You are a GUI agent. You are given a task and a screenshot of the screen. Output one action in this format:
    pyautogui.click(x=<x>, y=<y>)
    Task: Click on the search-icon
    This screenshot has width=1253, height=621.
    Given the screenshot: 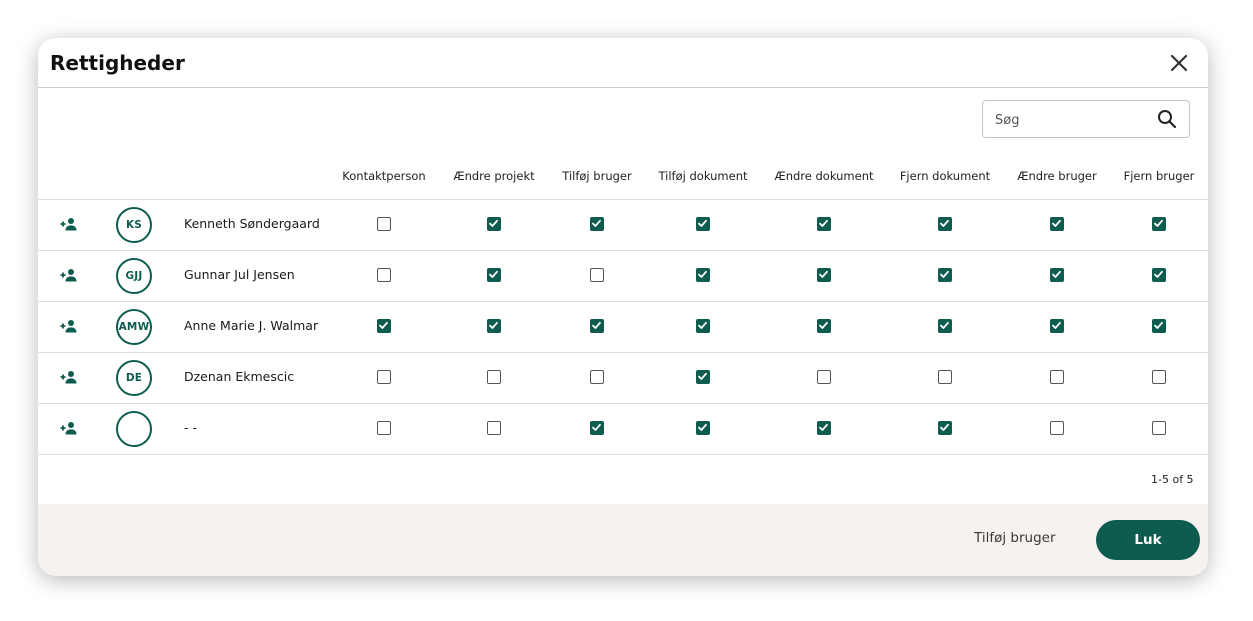 What is the action you would take?
    pyautogui.click(x=1167, y=119)
    